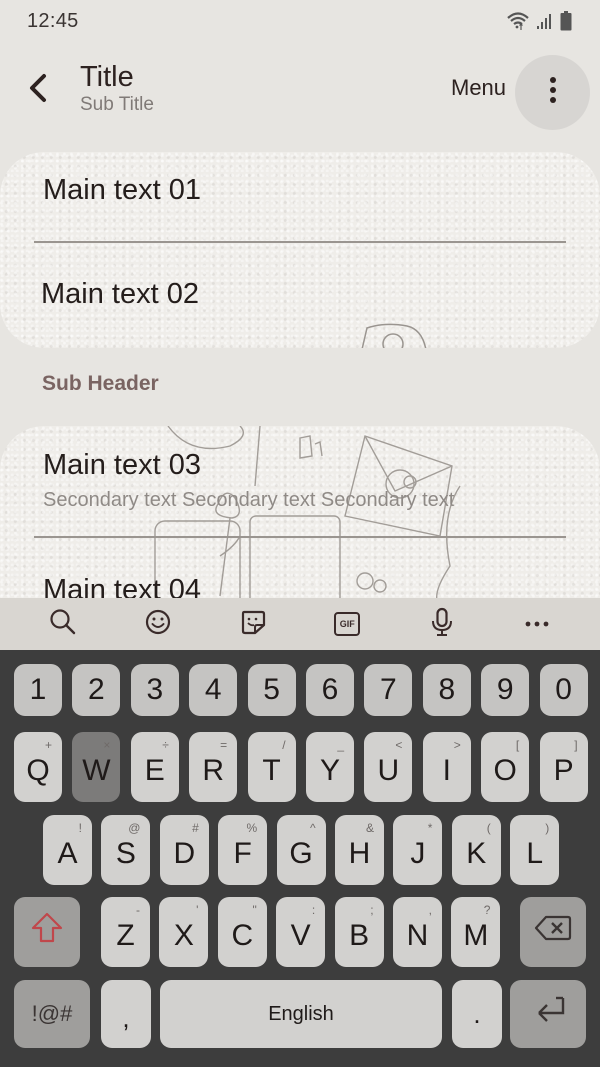 Image resolution: width=600 pixels, height=1067 pixels. Describe the element at coordinates (417, 935) in the screenshot. I see `key-label: N` at that location.